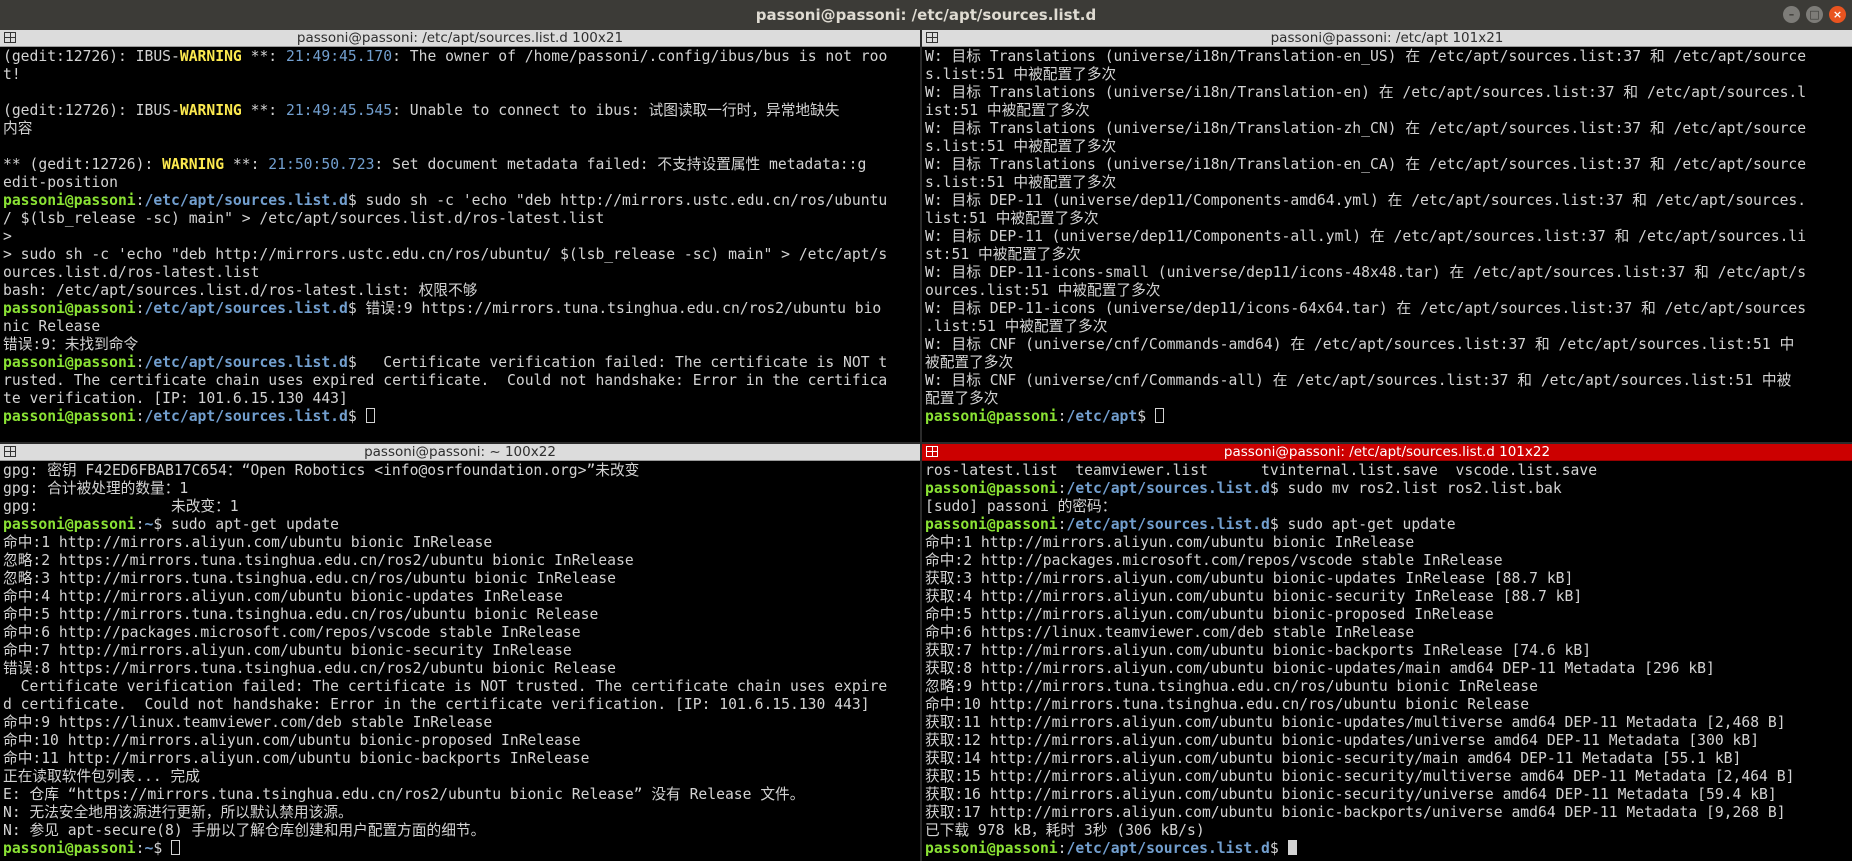 The width and height of the screenshot is (1852, 861). Describe the element at coordinates (460, 452) in the screenshot. I see `pane-title: passoni@passoni: ~ 100x22` at that location.